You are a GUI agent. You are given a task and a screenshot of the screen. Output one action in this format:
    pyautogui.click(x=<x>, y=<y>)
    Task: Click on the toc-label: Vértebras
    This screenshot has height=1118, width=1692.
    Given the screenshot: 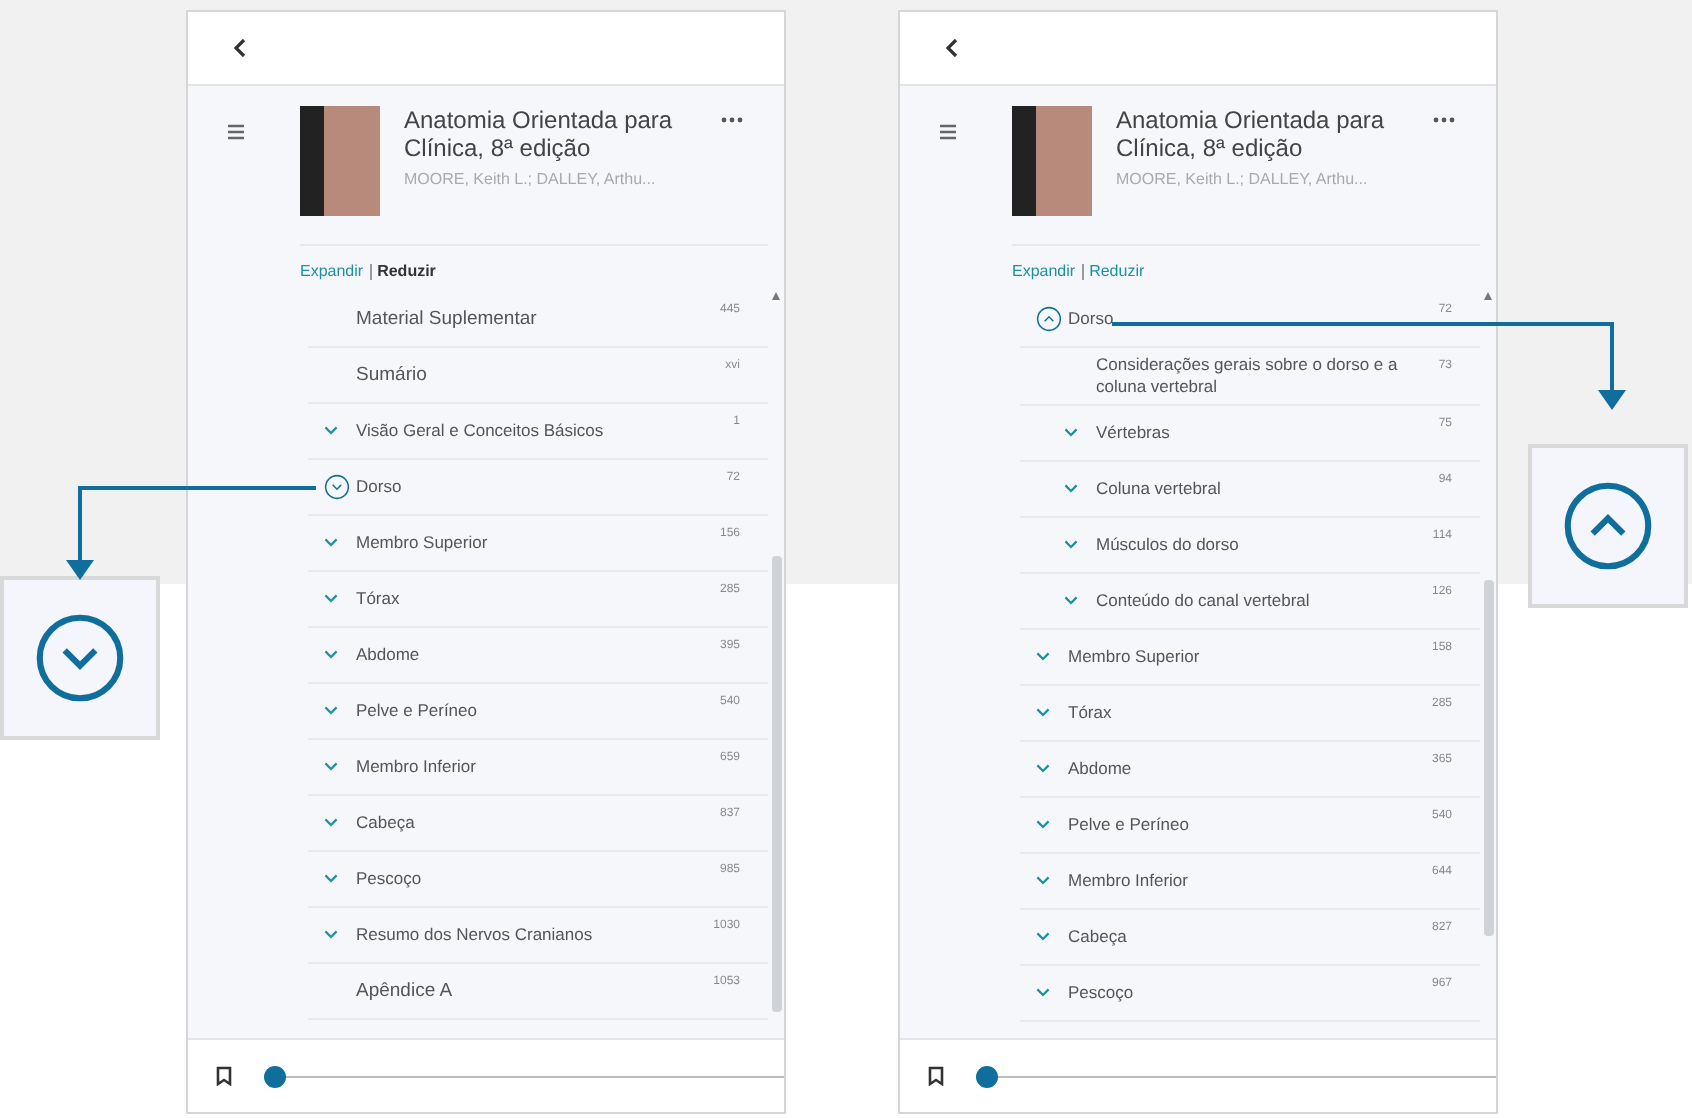 What is the action you would take?
    pyautogui.click(x=1134, y=433)
    